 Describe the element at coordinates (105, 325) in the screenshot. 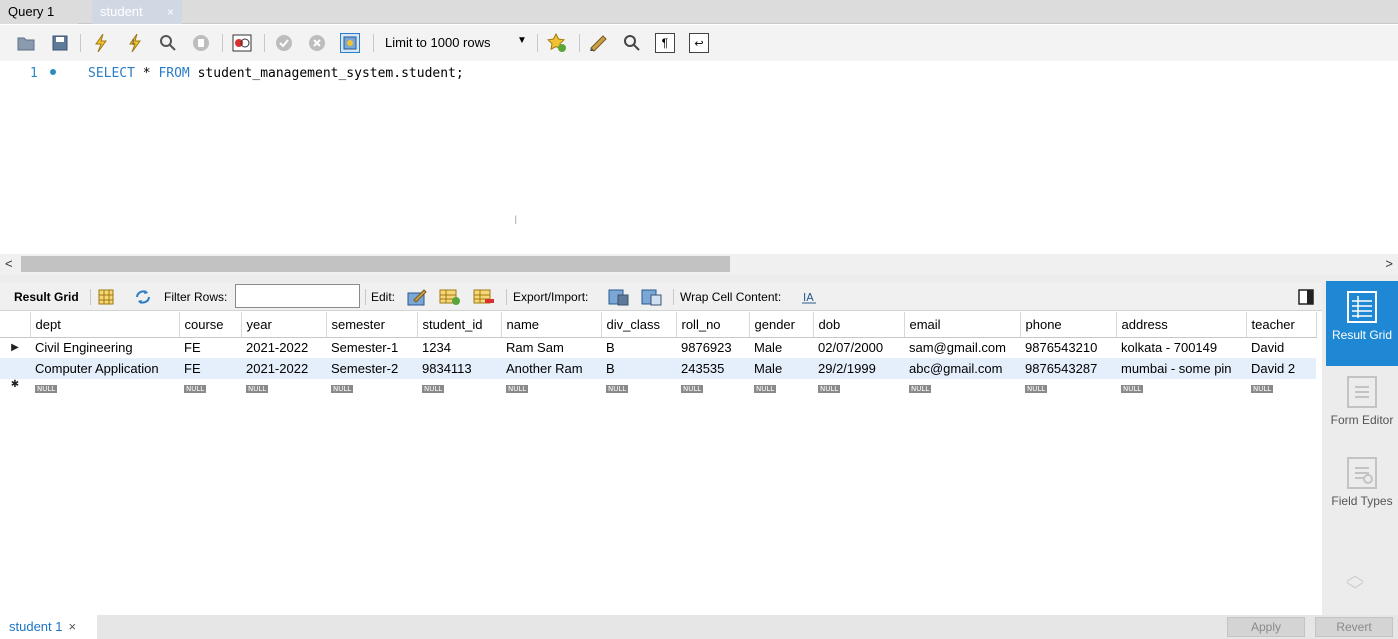

I see `column-header-dept: dept` at that location.